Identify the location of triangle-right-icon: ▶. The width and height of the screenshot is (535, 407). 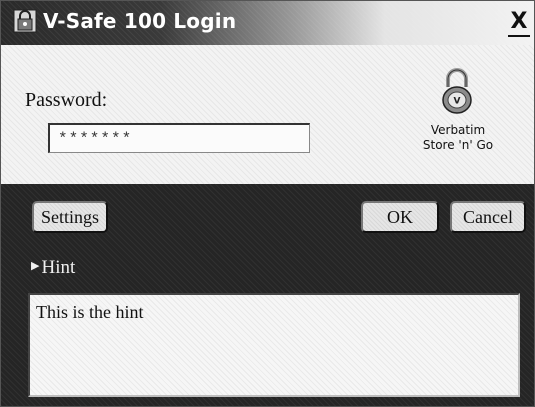
(35, 265).